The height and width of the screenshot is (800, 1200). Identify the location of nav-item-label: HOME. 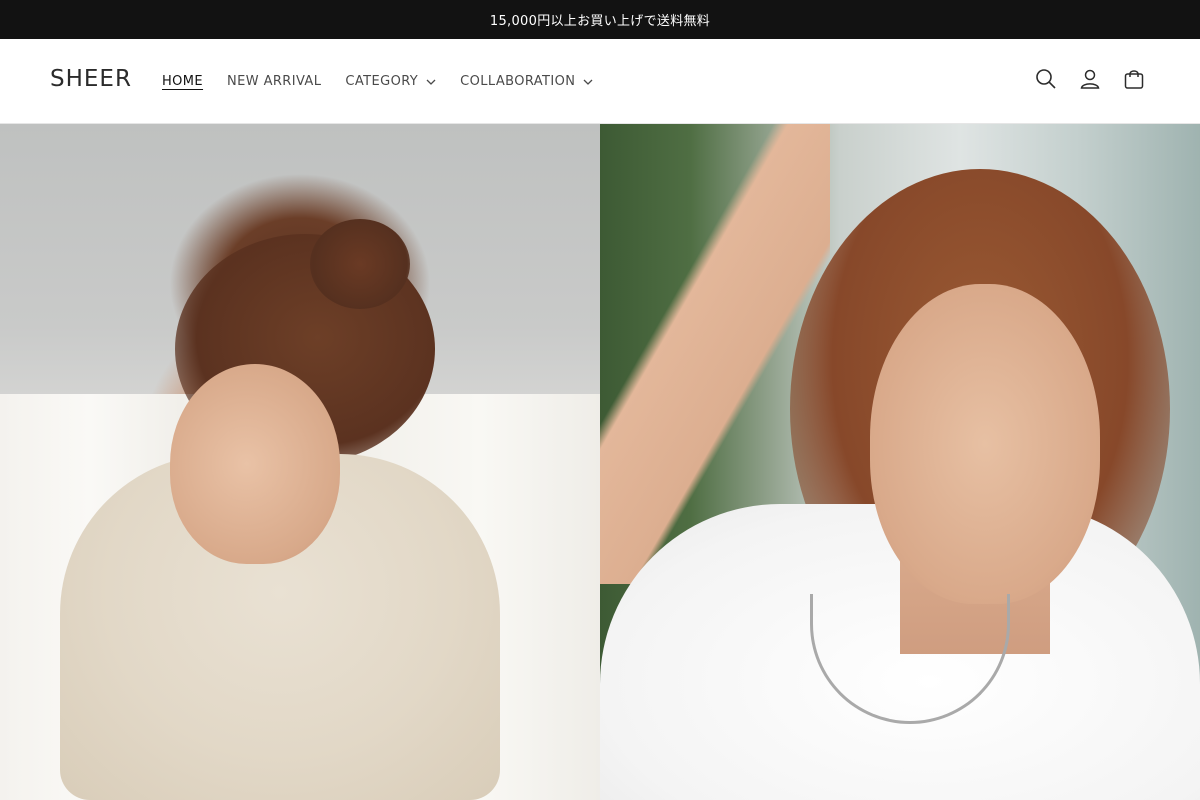
(183, 81).